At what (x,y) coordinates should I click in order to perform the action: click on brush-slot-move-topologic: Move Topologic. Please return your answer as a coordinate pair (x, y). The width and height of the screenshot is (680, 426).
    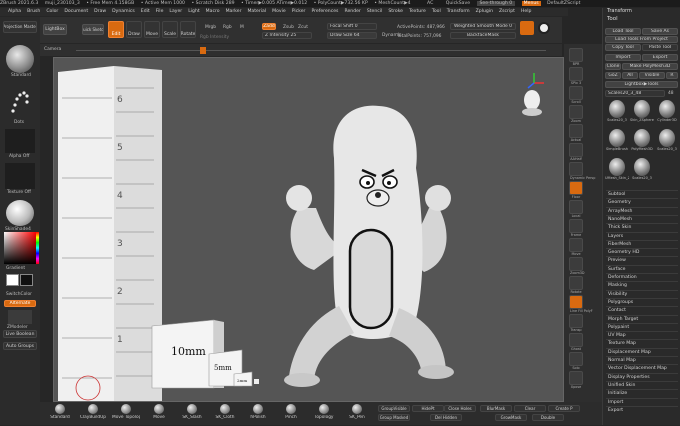
    Looking at the image, I should click on (126, 413).